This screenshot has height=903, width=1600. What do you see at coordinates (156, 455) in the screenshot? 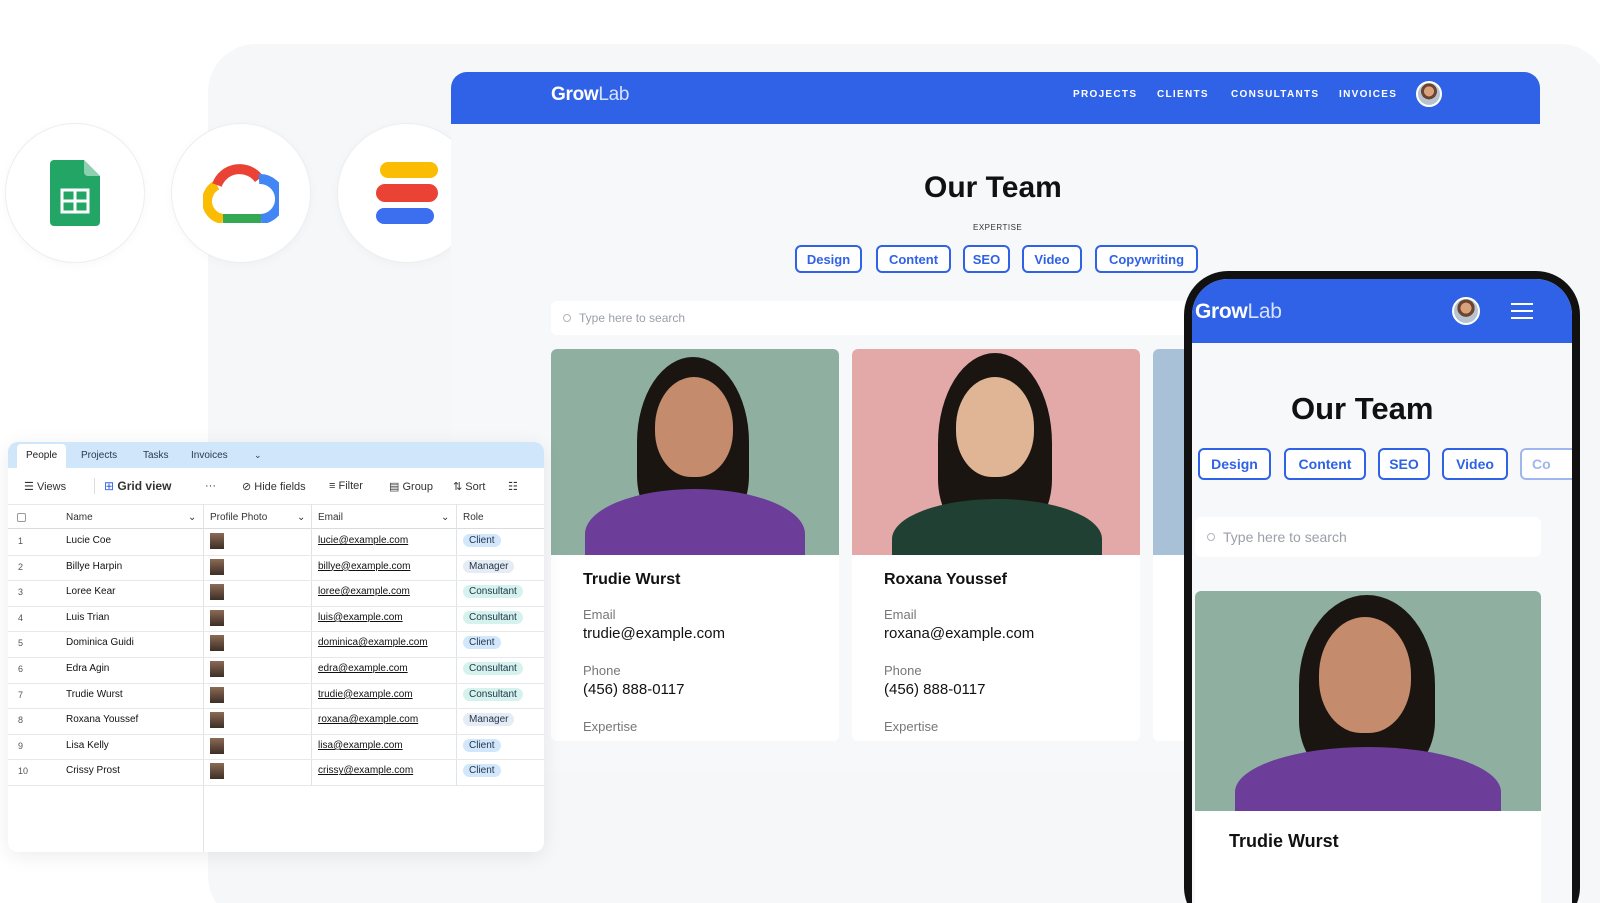
I see `tab-tasks: Tasks` at bounding box center [156, 455].